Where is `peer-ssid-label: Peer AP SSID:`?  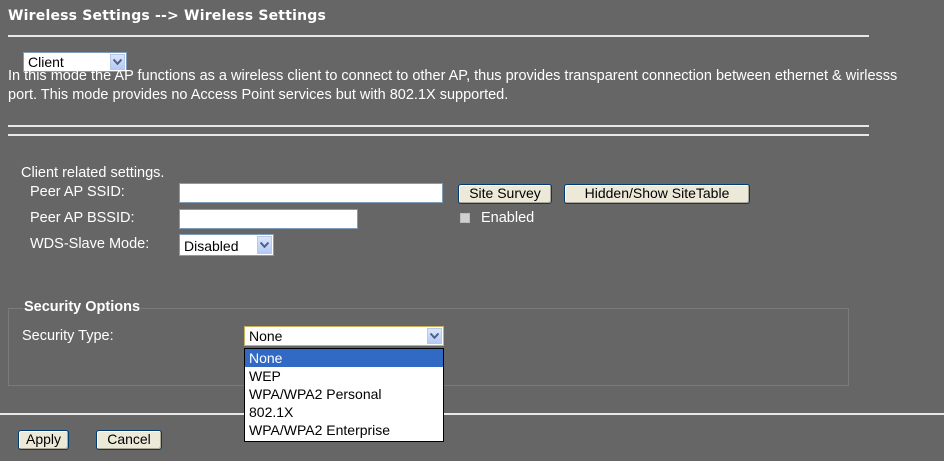 peer-ssid-label: Peer AP SSID: is located at coordinates (77, 192).